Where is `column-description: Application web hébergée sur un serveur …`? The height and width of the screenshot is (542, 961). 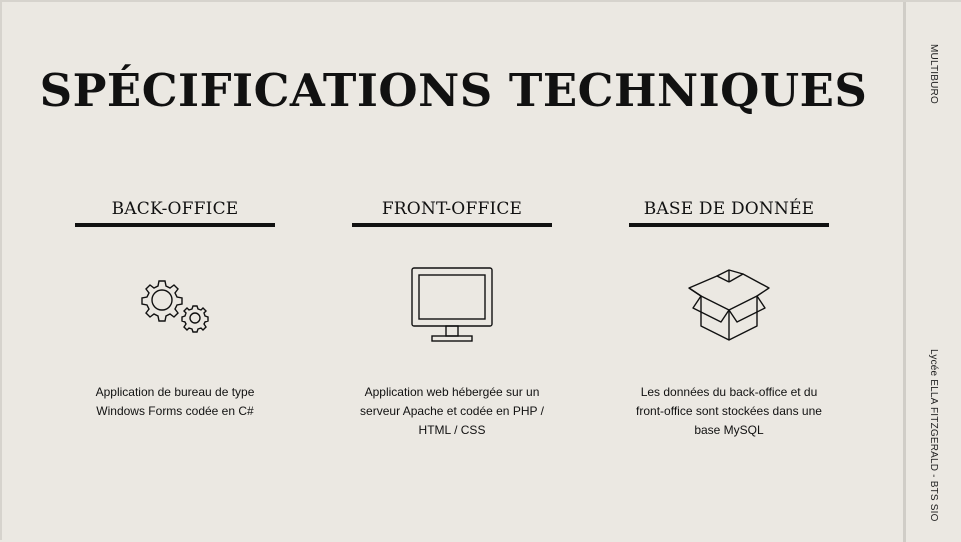 column-description: Application web hébergée sur un serveur … is located at coordinates (452, 411).